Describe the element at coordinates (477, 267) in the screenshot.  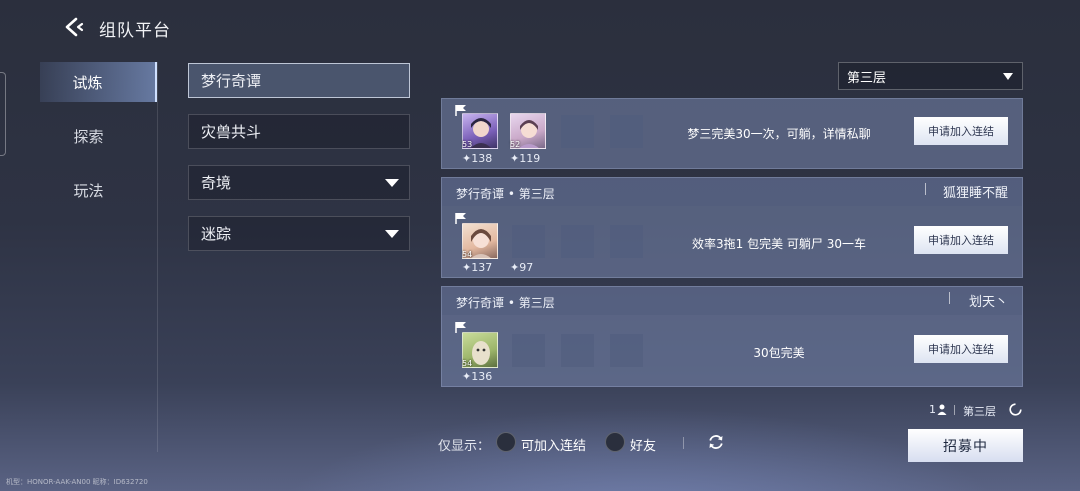
I see `member-power: ✦137` at that location.